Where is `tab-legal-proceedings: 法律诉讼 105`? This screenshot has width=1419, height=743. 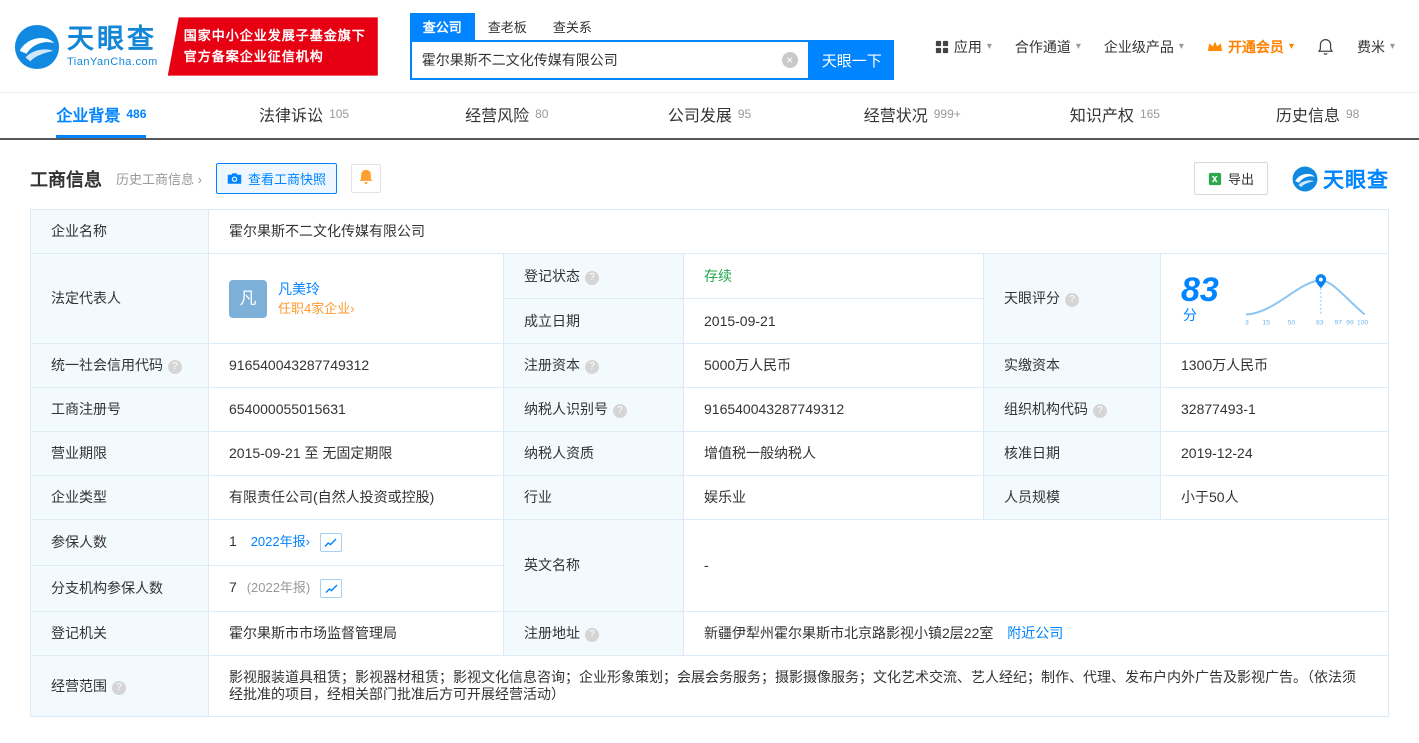
tab-legal-proceedings: 法律诉讼 105 is located at coordinates (304, 115).